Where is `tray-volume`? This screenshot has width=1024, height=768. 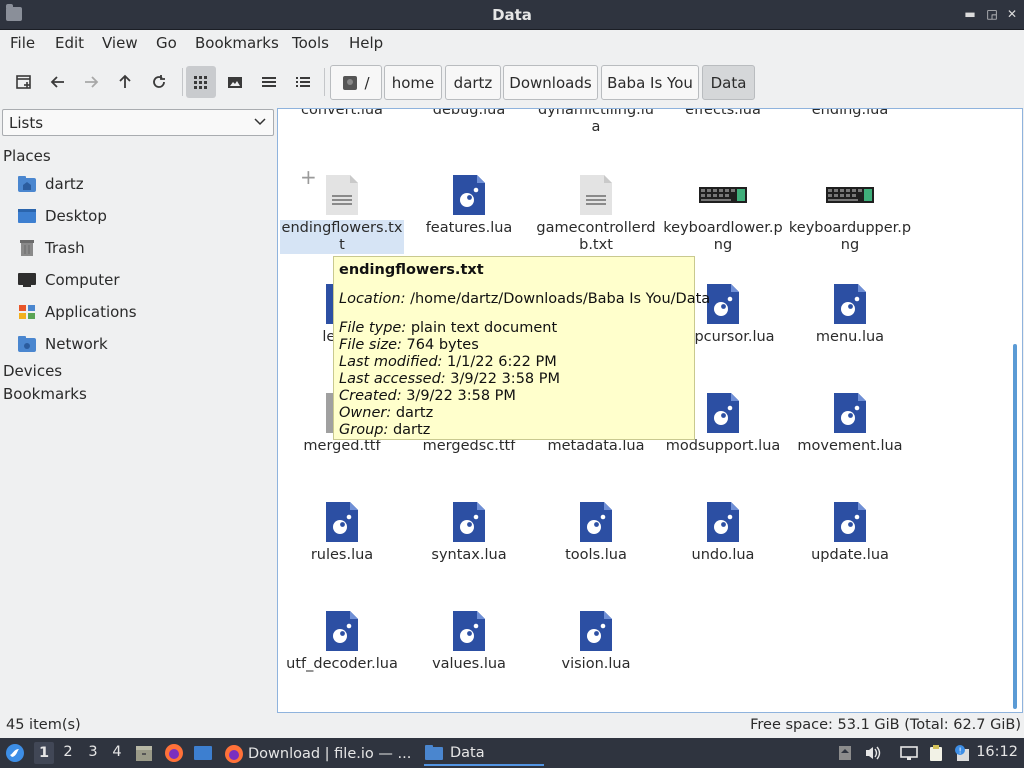
tray-volume is located at coordinates (873, 753).